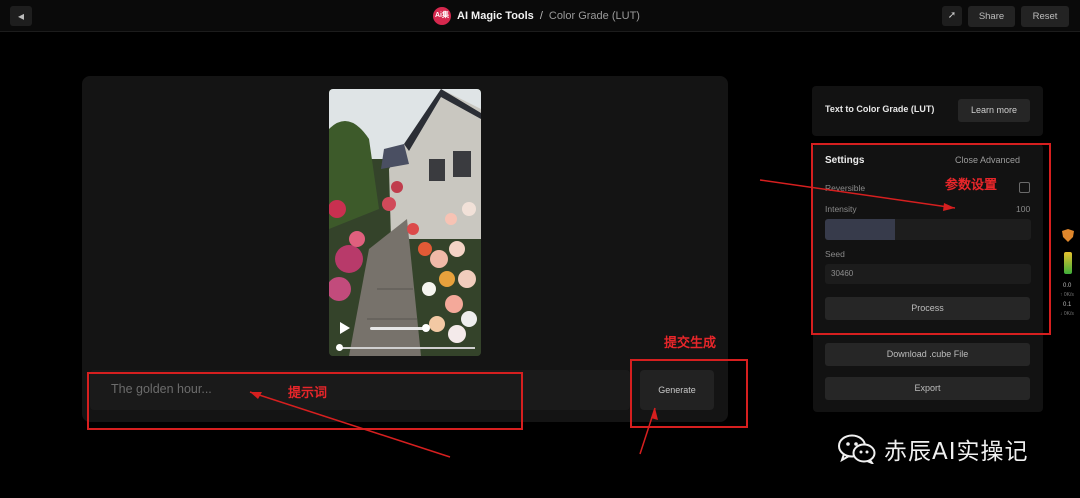 The image size is (1080, 498). What do you see at coordinates (654, 414) in the screenshot?
I see `arrow-head-generate` at bounding box center [654, 414].